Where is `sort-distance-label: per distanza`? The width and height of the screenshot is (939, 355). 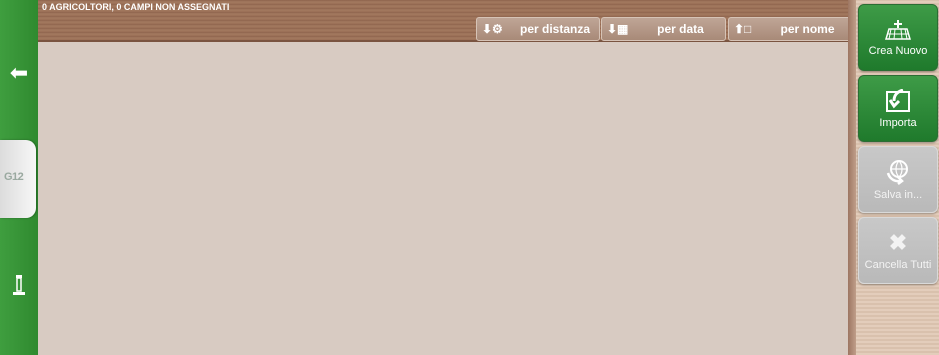
sort-distance-label: per distanza is located at coordinates (555, 29).